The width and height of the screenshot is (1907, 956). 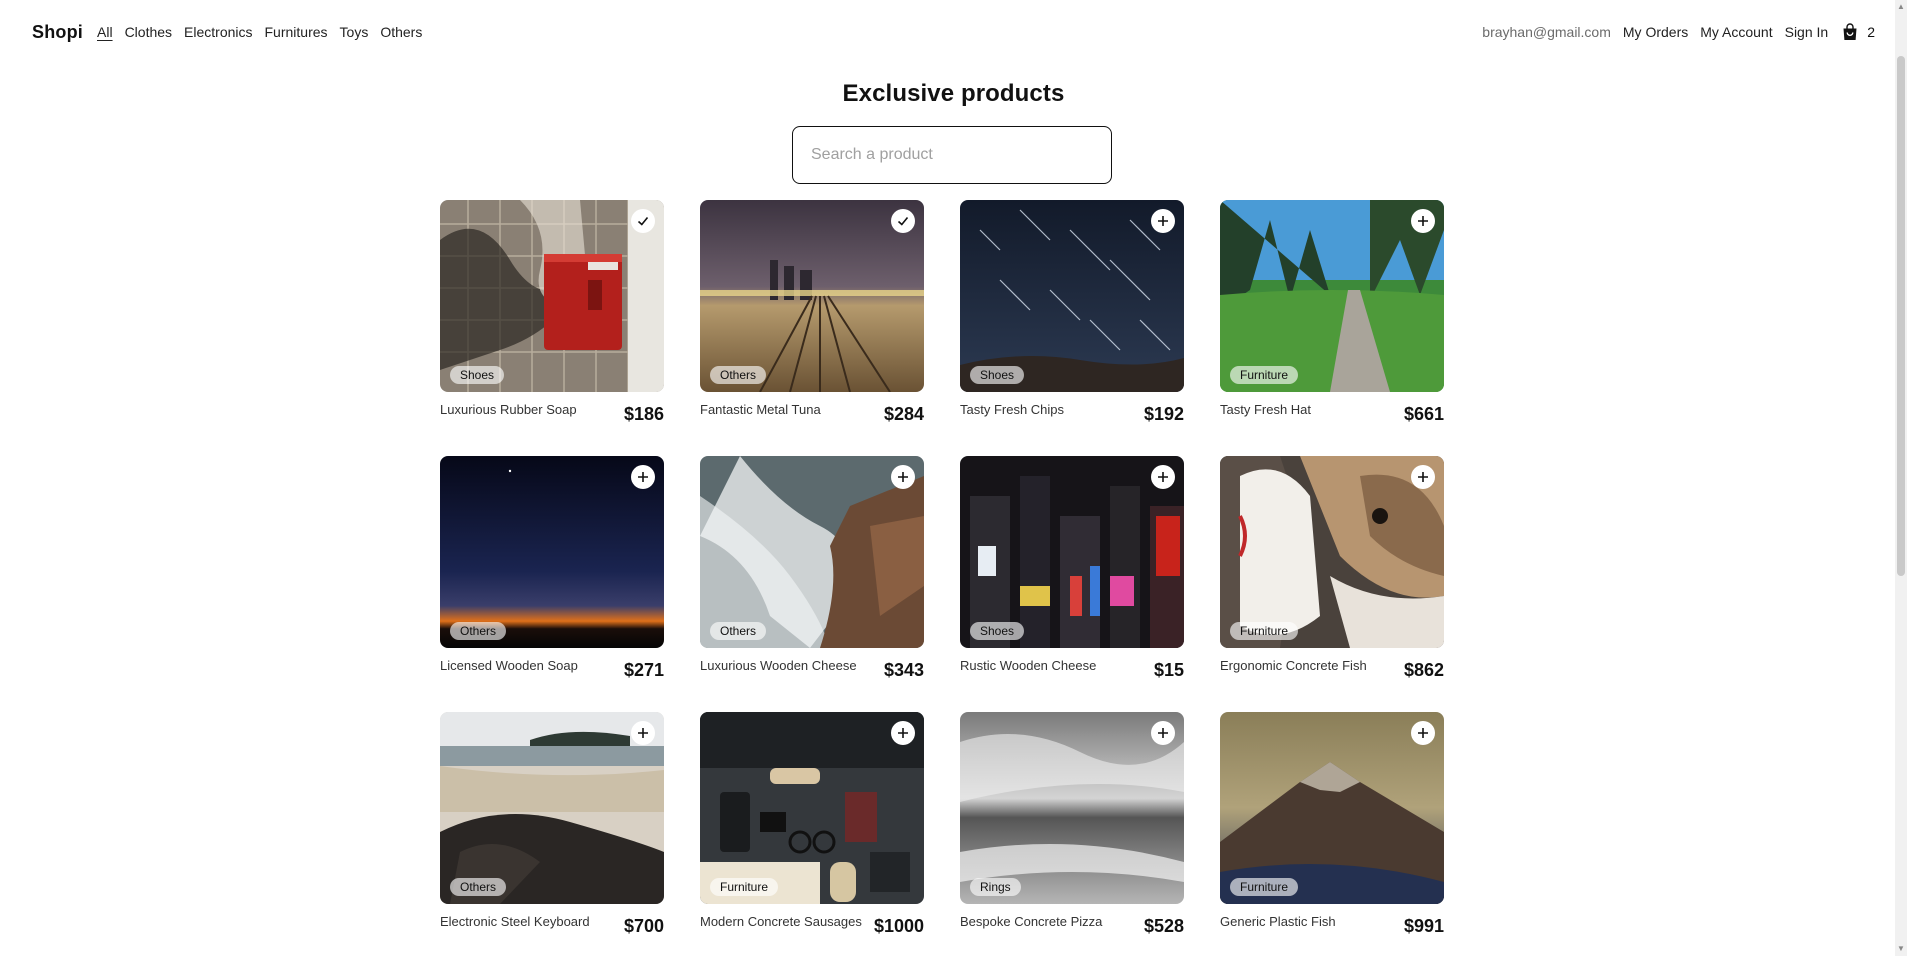 What do you see at coordinates (1901, 316) in the screenshot?
I see `scrollbar-thumb` at bounding box center [1901, 316].